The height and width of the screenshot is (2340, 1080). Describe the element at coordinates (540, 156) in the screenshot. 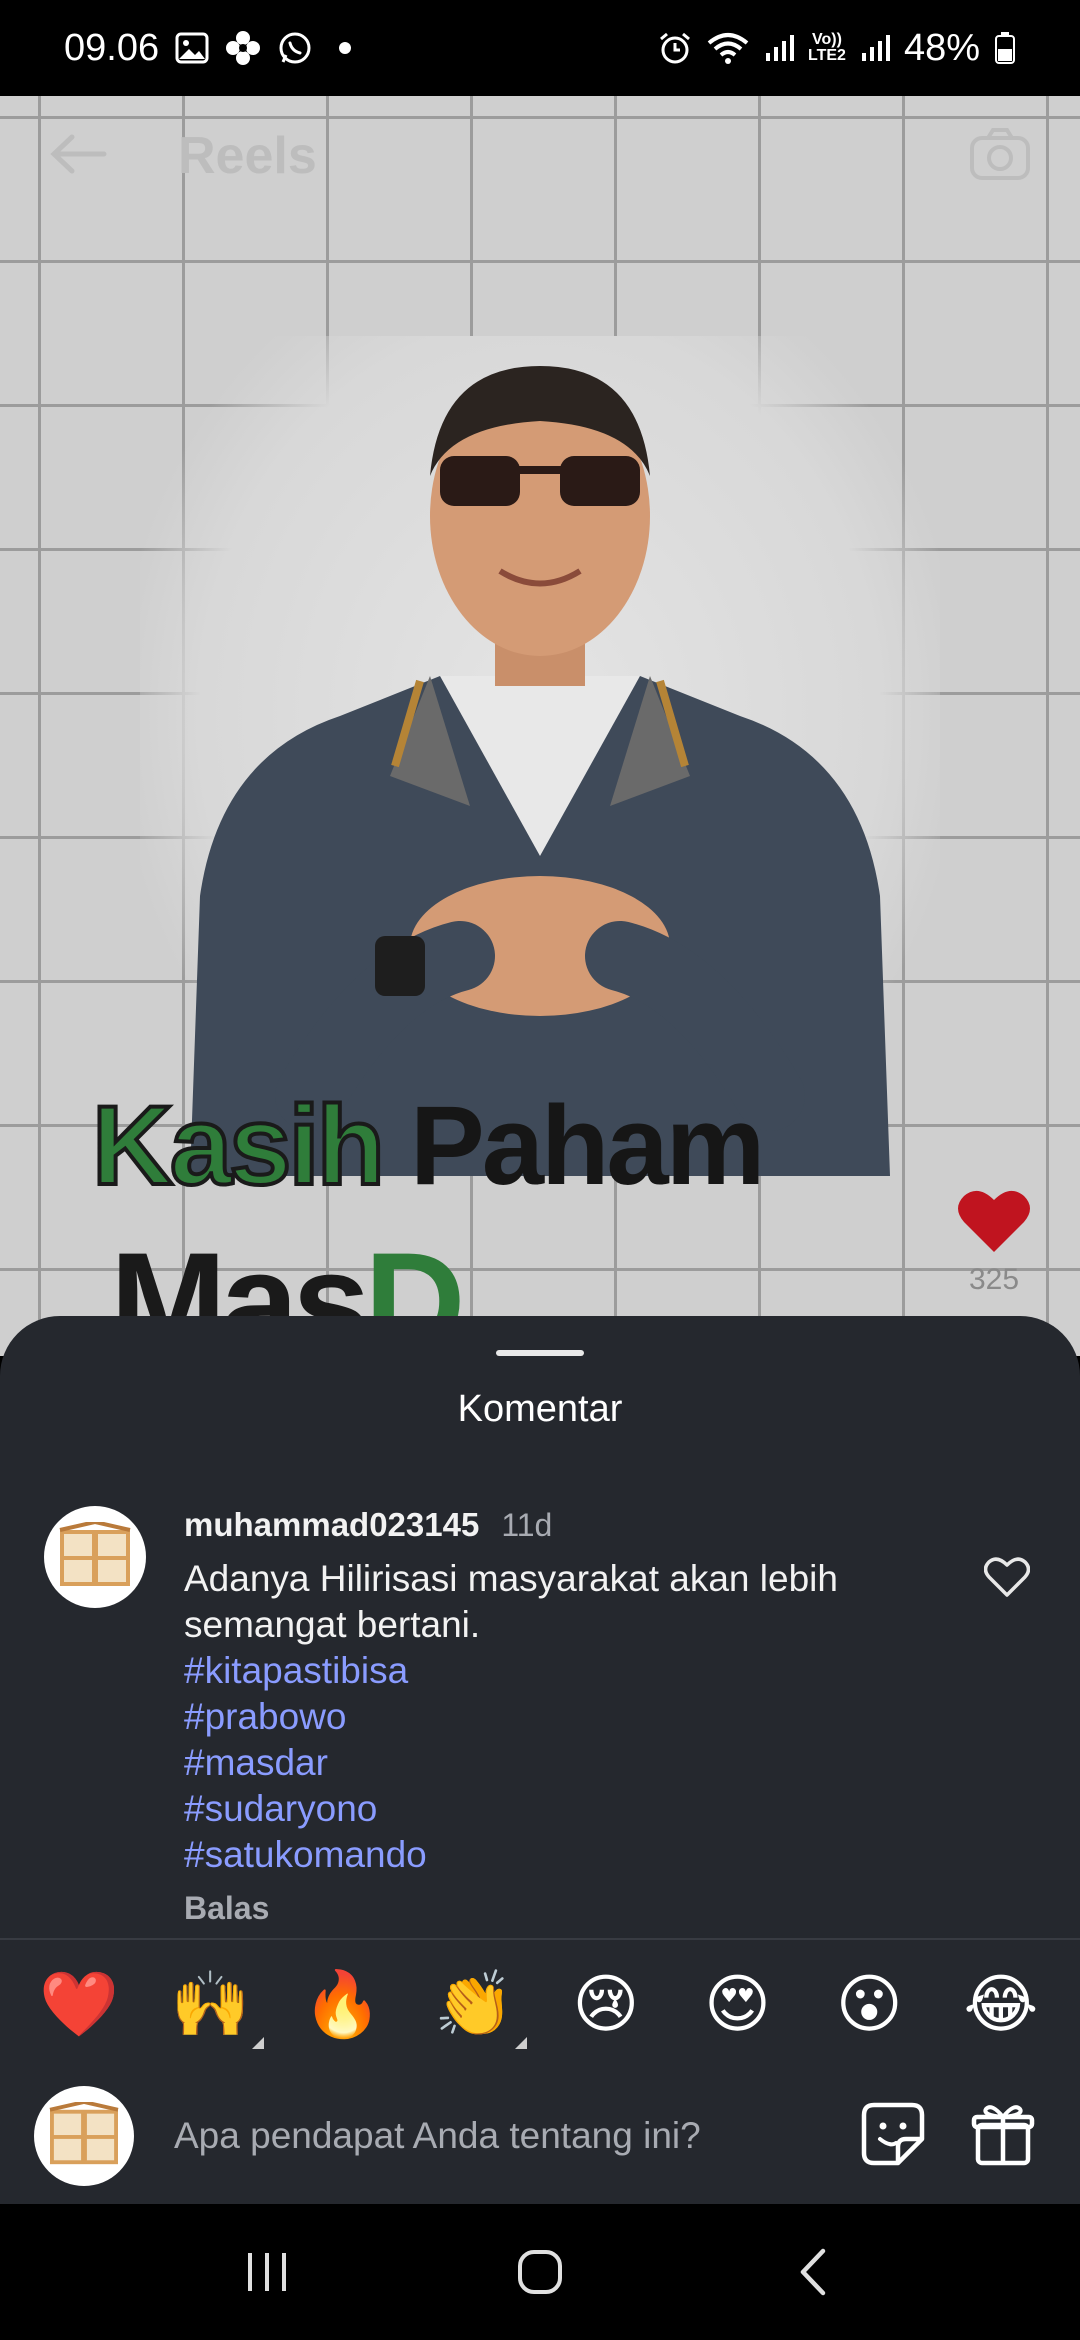

I see `reel-topbar: Reels` at that location.